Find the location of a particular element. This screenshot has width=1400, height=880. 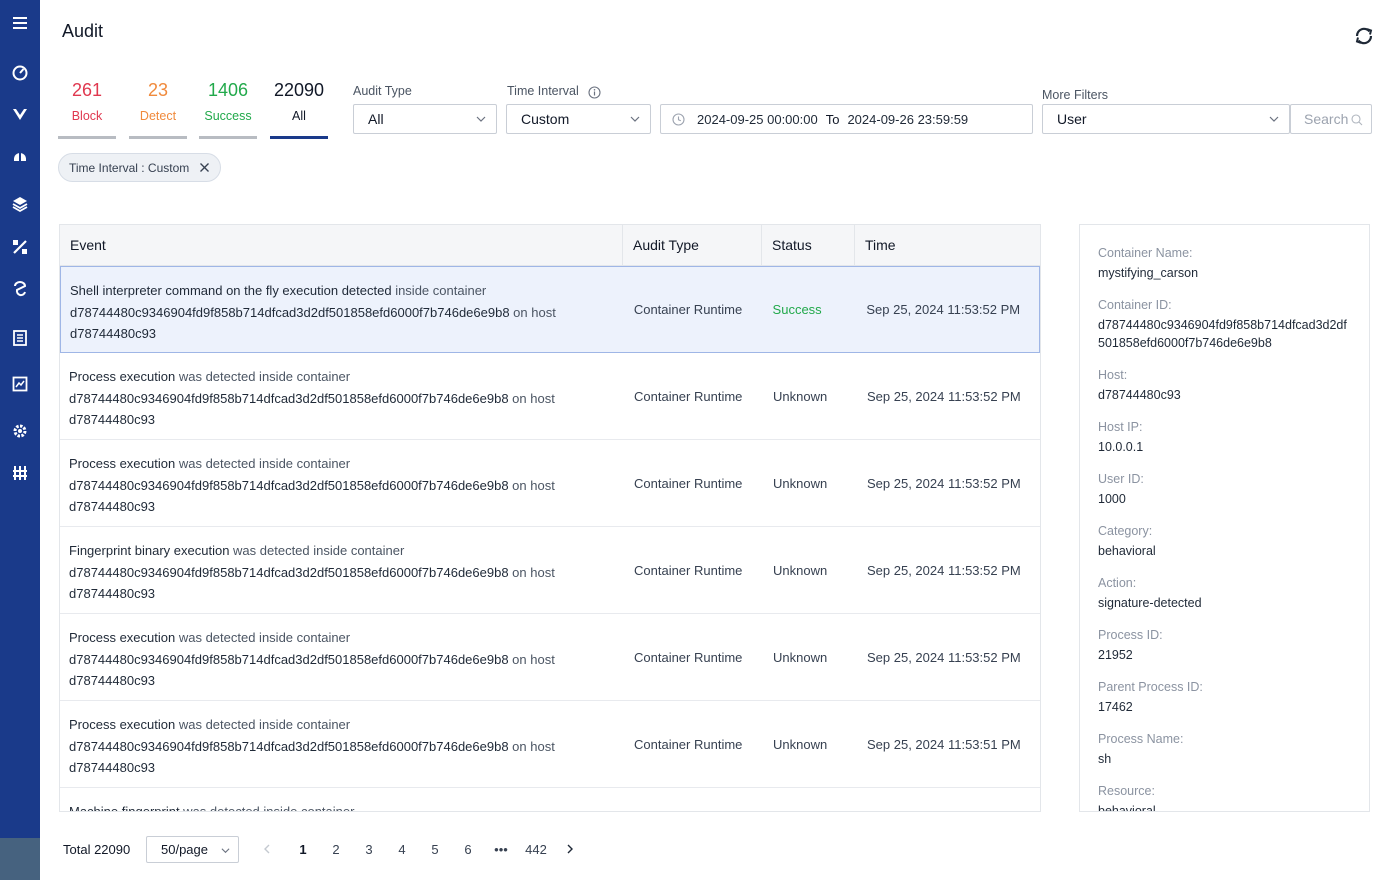

audit-log-icon is located at coordinates (20, 338).